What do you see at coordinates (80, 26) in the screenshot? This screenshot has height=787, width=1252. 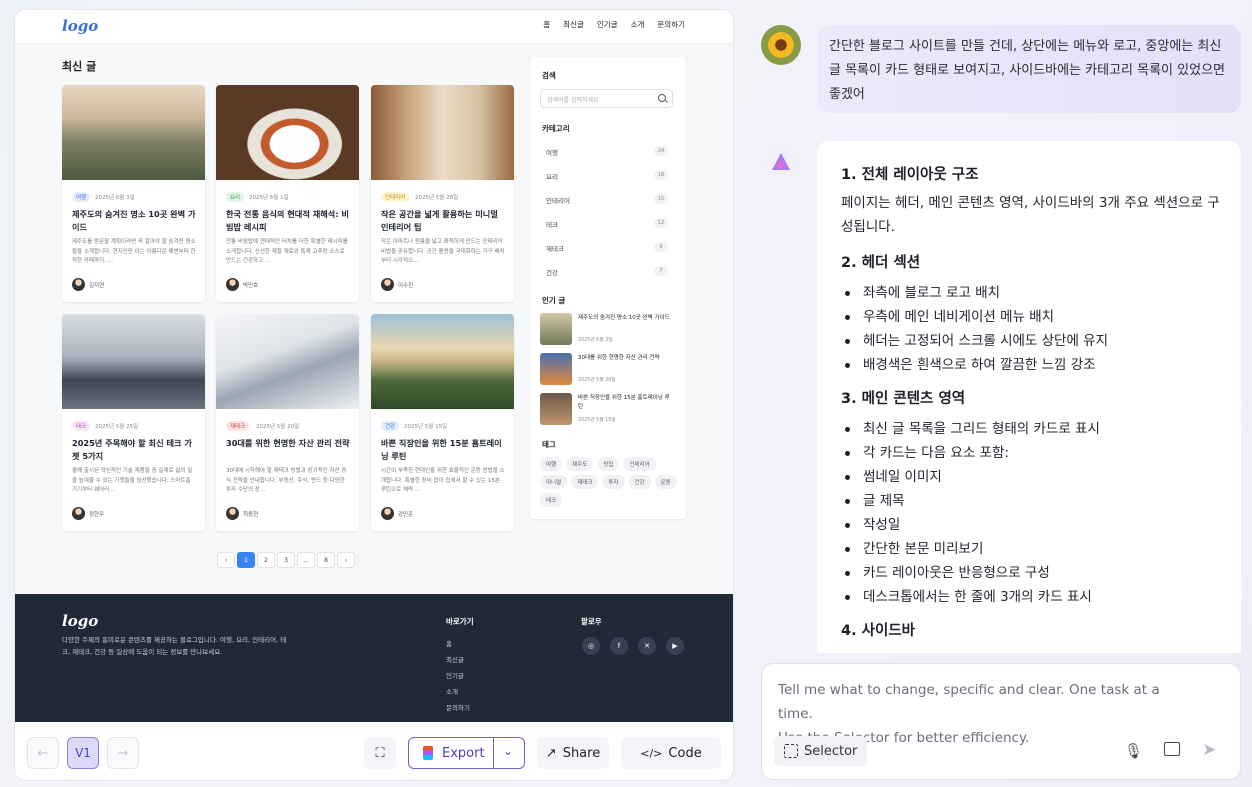 I see `site-logo: logo` at bounding box center [80, 26].